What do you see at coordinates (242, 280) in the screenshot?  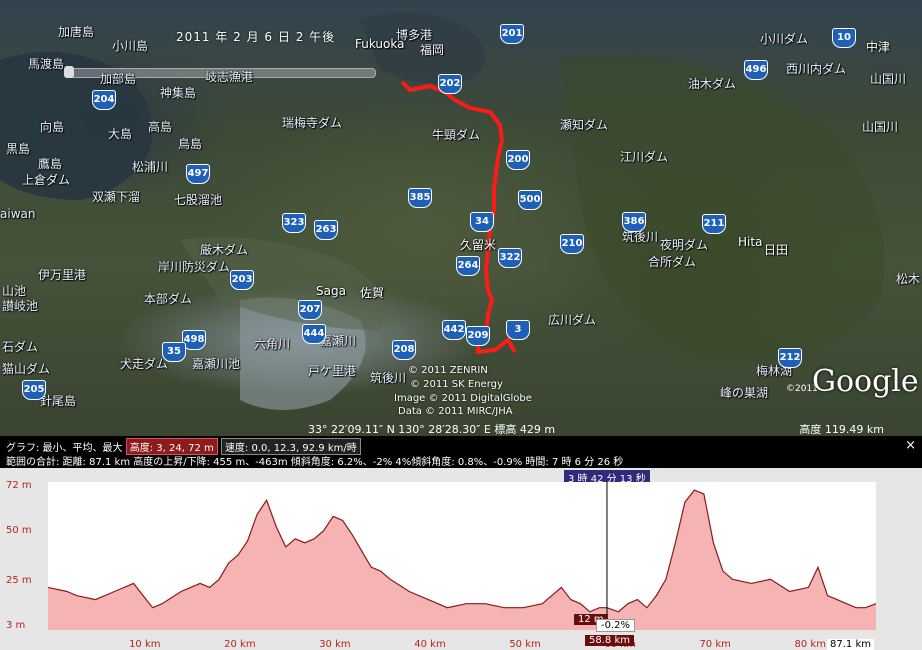 I see `route-shield-icon: 203` at bounding box center [242, 280].